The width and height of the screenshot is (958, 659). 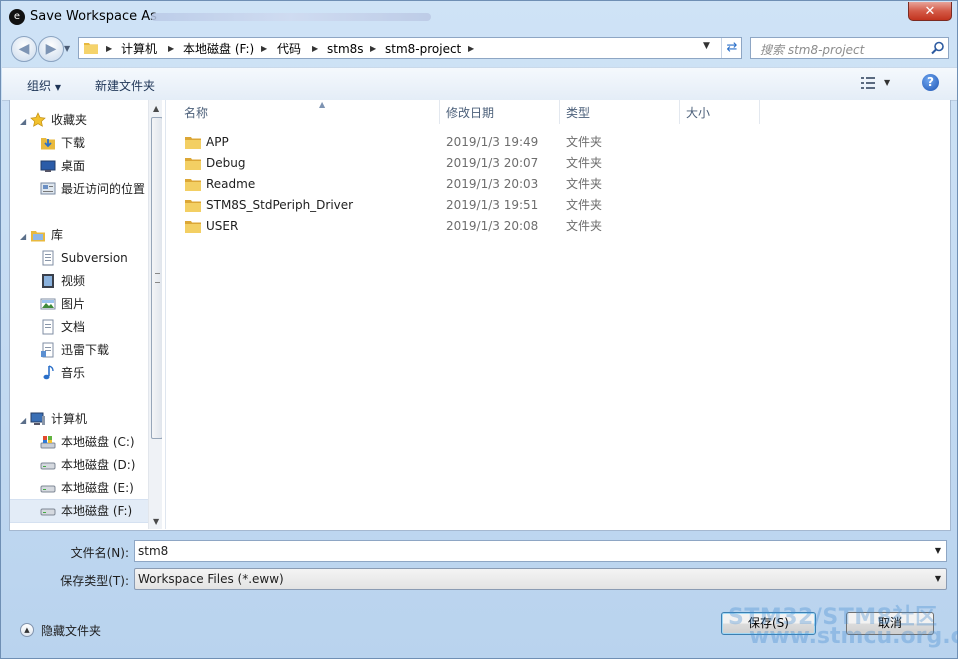 What do you see at coordinates (492, 163) in the screenshot?
I see `file-date: 2019/1/3 20:07` at bounding box center [492, 163].